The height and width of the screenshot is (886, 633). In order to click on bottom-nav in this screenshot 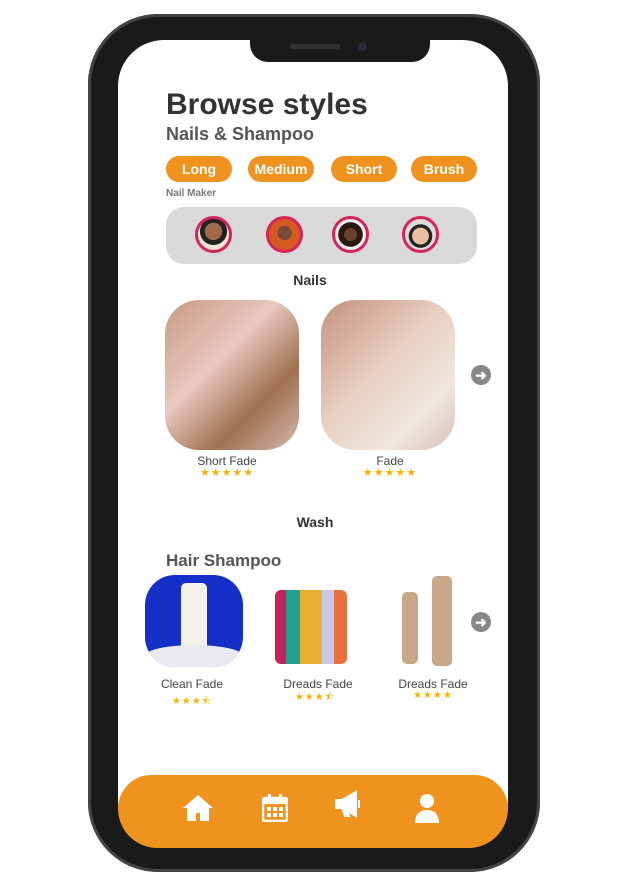, I will do `click(313, 811)`.